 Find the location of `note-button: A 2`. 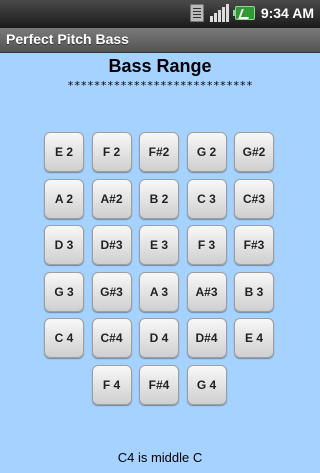

note-button: A 2 is located at coordinates (64, 198).